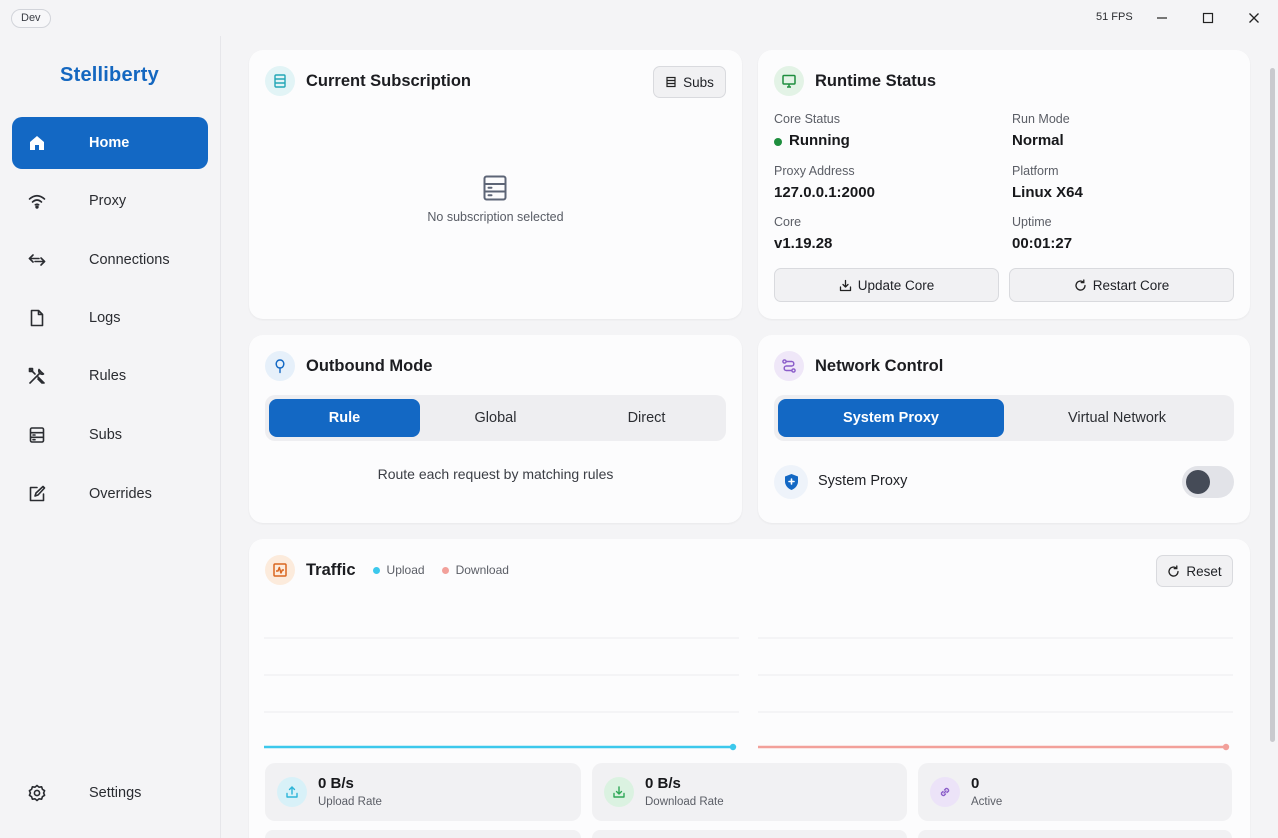 The height and width of the screenshot is (838, 1278). Describe the element at coordinates (120, 494) in the screenshot. I see `sidebar-item-label: Overrides` at that location.